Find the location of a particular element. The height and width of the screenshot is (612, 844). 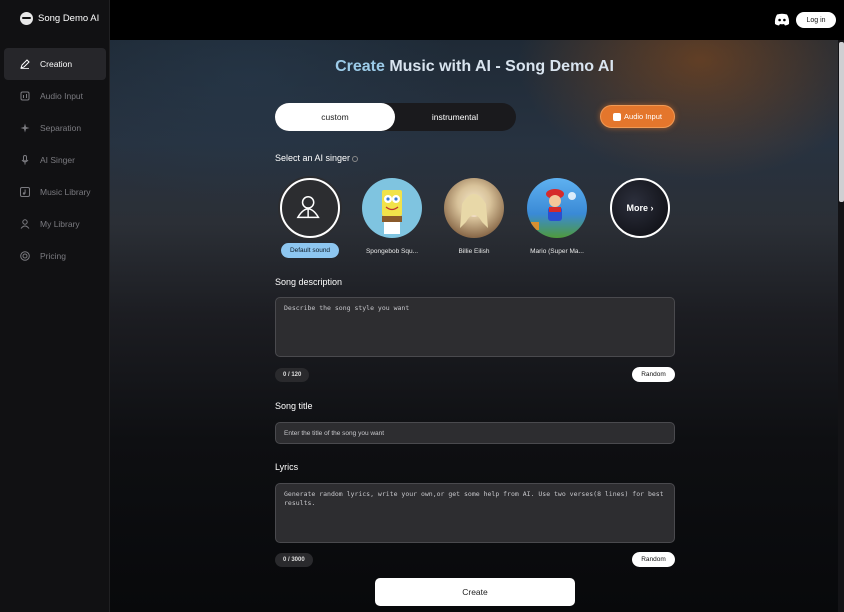

sidebar-item-creation: Creation is located at coordinates (55, 64).